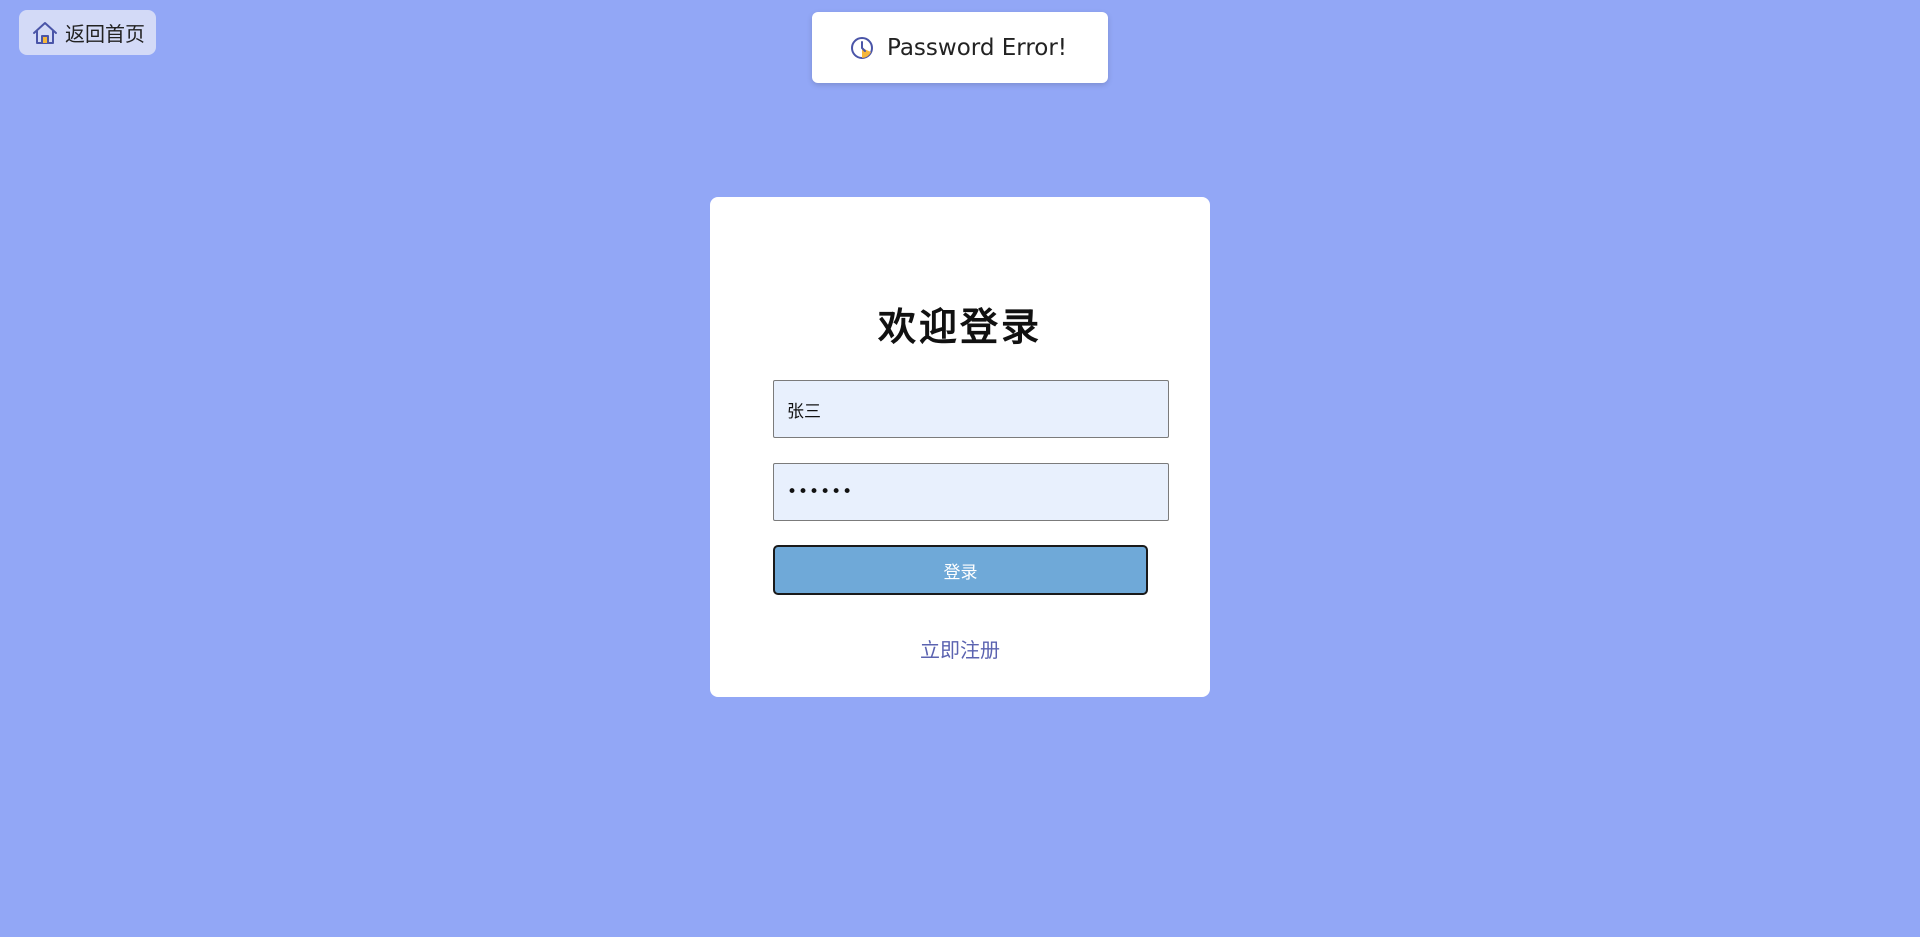 The height and width of the screenshot is (937, 1920). I want to click on username-input, so click(971, 409).